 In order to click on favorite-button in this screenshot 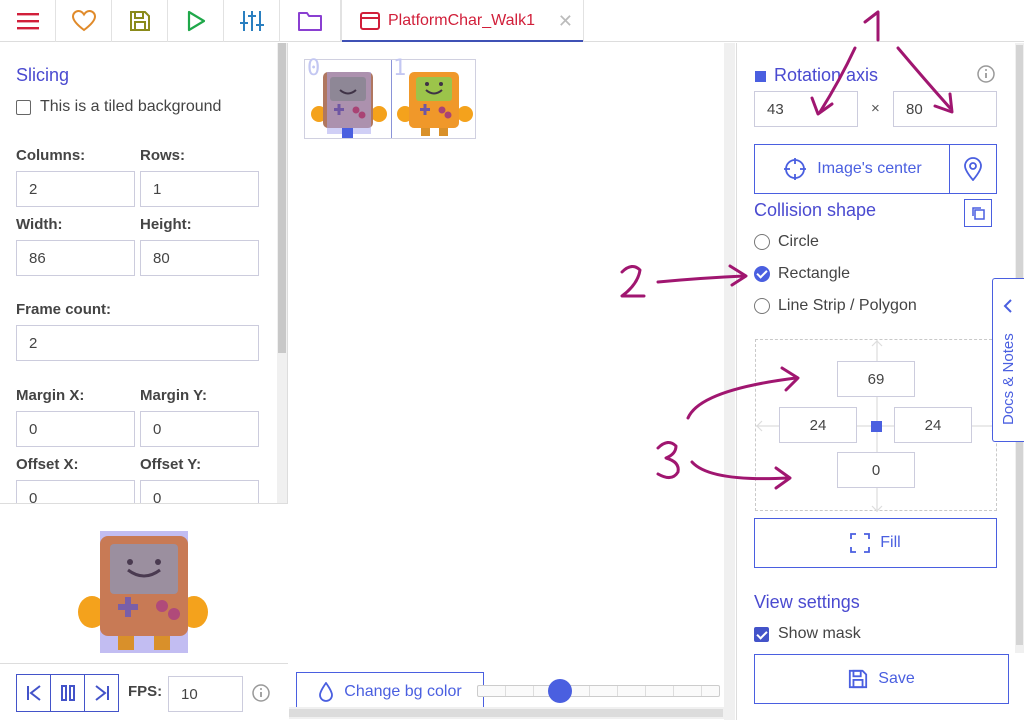, I will do `click(84, 21)`.